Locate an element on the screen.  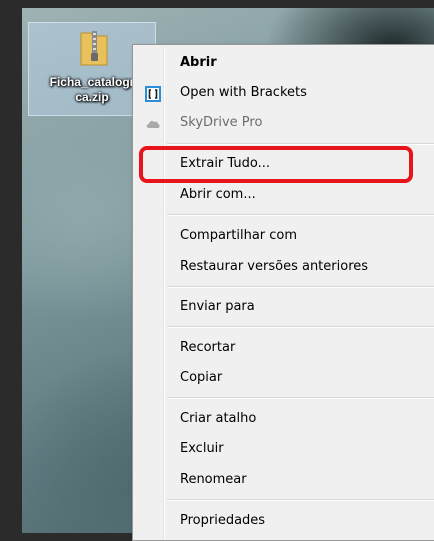
menu-item-excluir: Excluir is located at coordinates (284, 450).